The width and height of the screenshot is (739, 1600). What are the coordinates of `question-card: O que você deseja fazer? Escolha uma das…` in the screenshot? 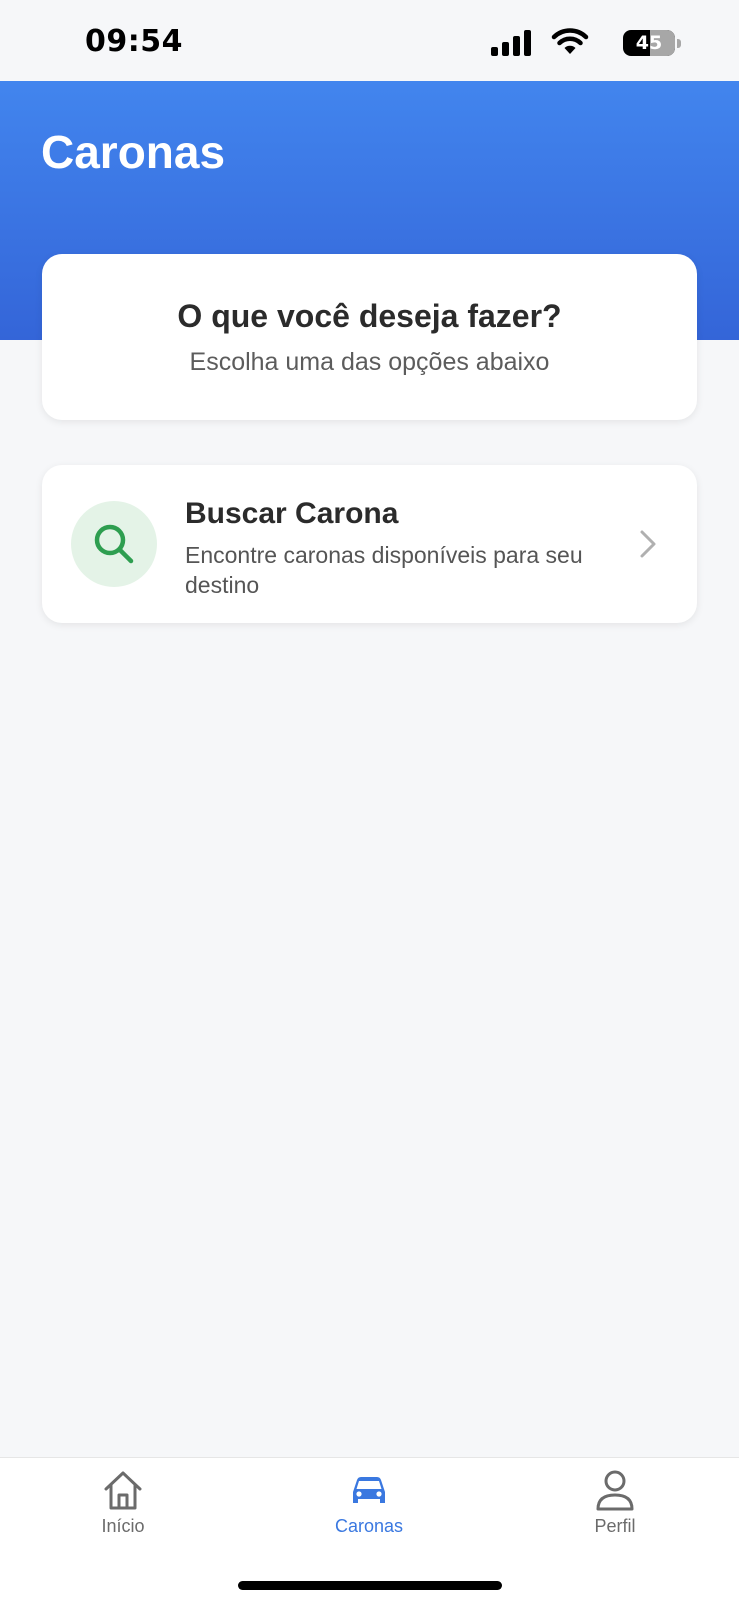 It's located at (369, 337).